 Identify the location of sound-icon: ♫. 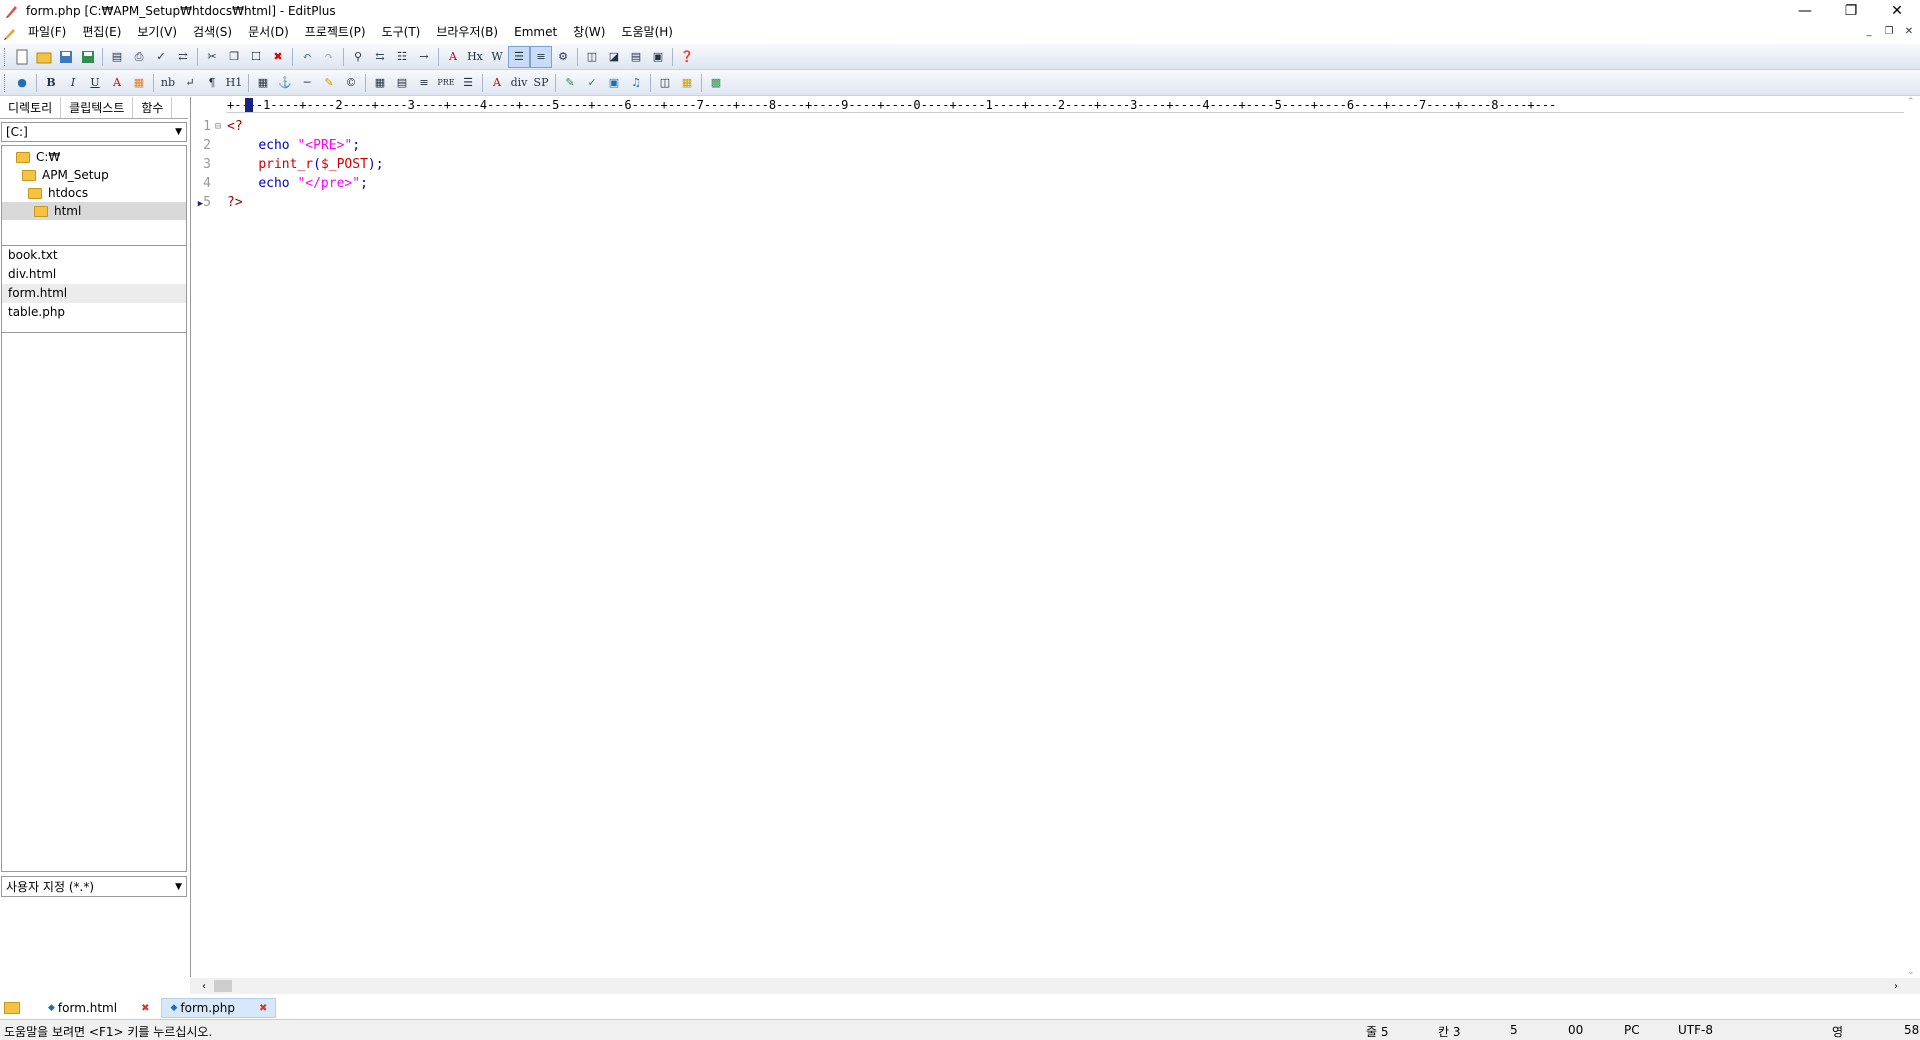
(636, 83).